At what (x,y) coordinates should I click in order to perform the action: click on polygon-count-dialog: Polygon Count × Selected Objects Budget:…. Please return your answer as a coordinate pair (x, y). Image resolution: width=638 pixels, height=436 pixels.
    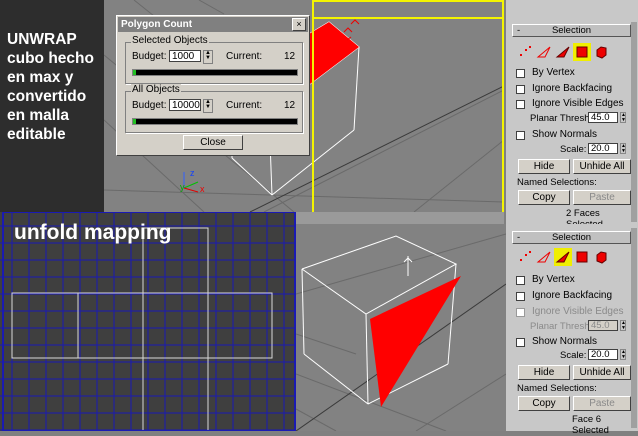
    Looking at the image, I should click on (213, 85).